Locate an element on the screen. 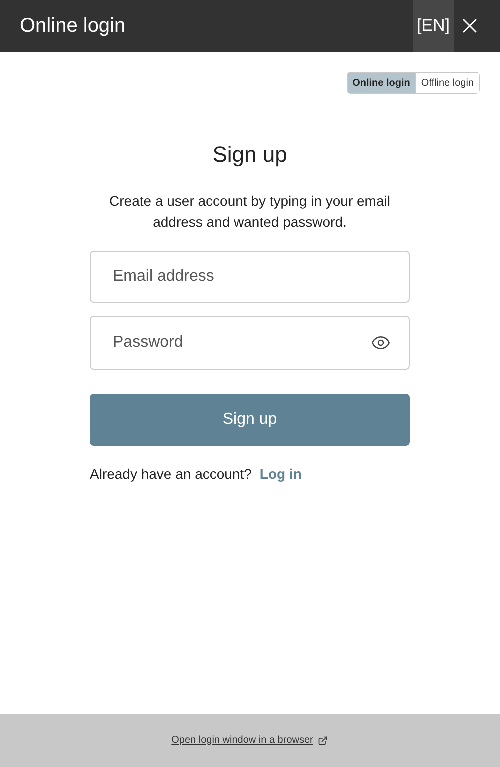 This screenshot has height=767, width=500. sign-up-button: Sign up is located at coordinates (250, 420).